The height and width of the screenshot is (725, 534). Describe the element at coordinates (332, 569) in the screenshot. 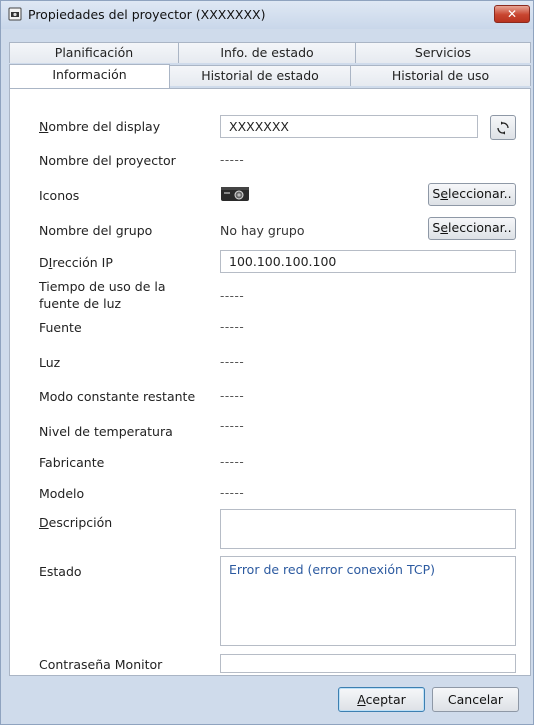

I see `status-text: Error de red (error conexión TCP)` at that location.